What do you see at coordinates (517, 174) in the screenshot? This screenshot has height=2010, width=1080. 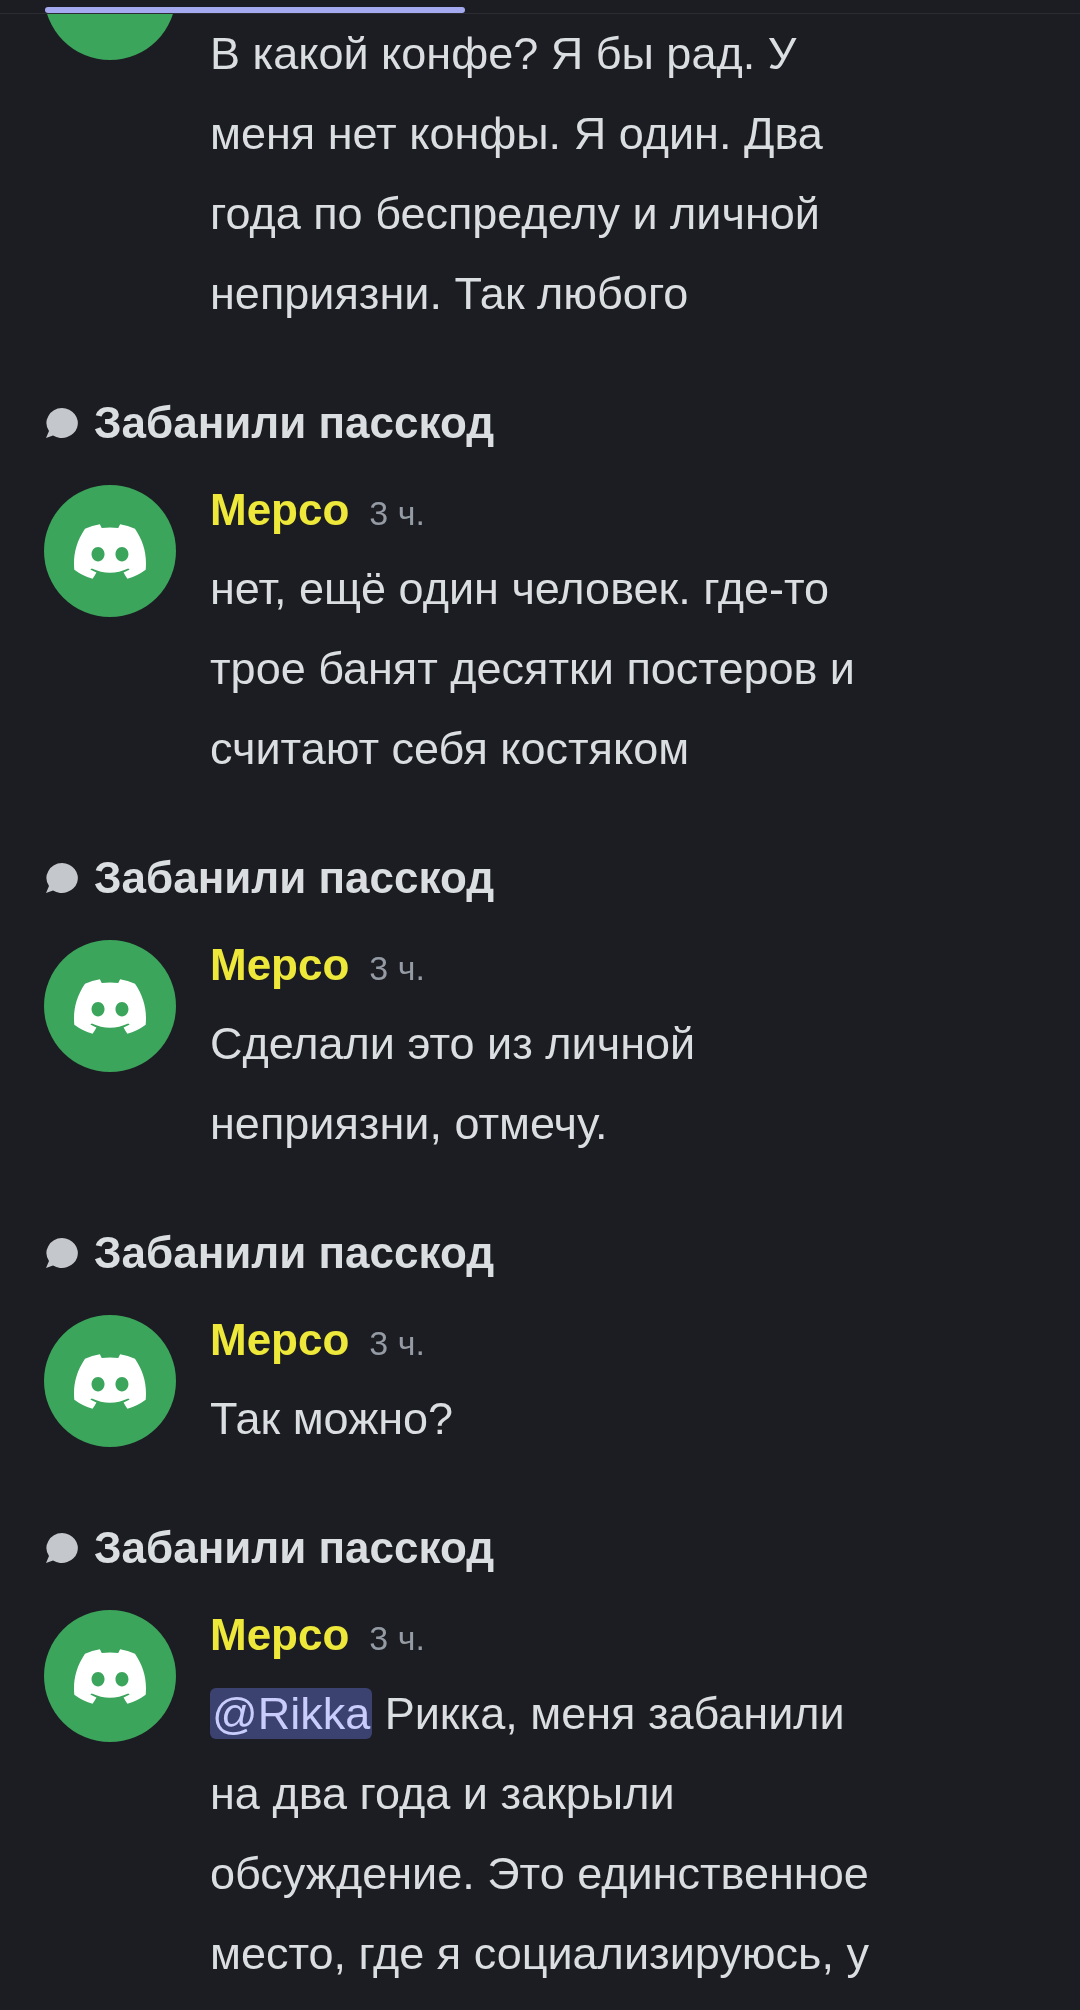 I see `message-text: В какой конфе? Я бы рад. У меня нет конфы. Я один. Два года по беспределу и личной неприязни. Так любого` at bounding box center [517, 174].